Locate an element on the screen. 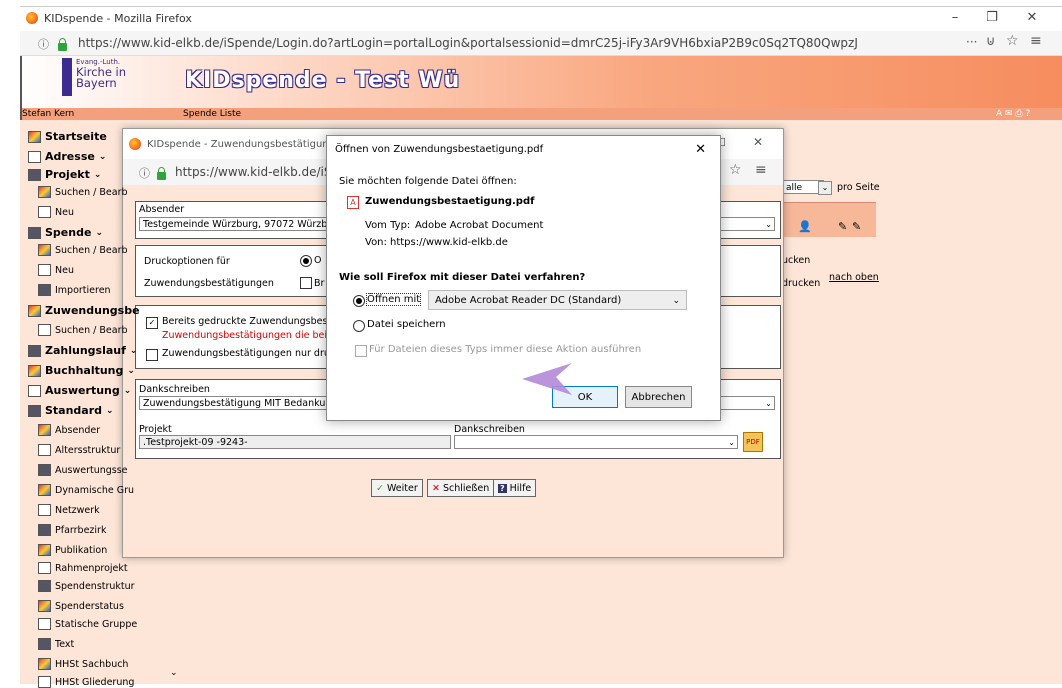 The width and height of the screenshot is (1062, 688). open-with-select: Adobe Acrobat Reader DC (Standard) ⌄ is located at coordinates (557, 300).